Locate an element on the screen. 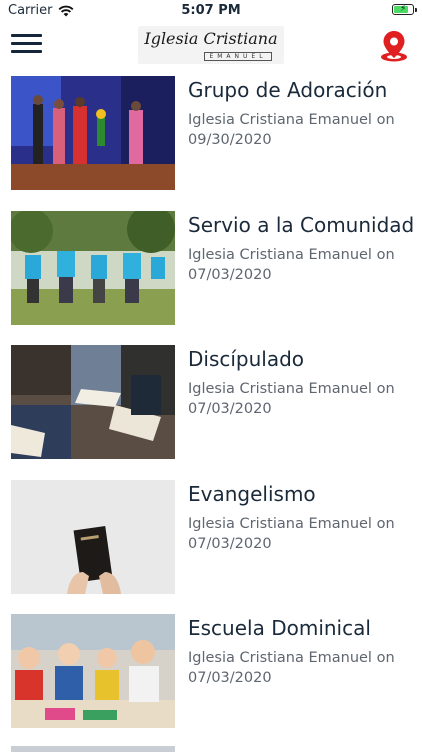 This screenshot has height=752, width=422. church-logo: Iglesia Cristiana EMANUEL is located at coordinates (211, 45).